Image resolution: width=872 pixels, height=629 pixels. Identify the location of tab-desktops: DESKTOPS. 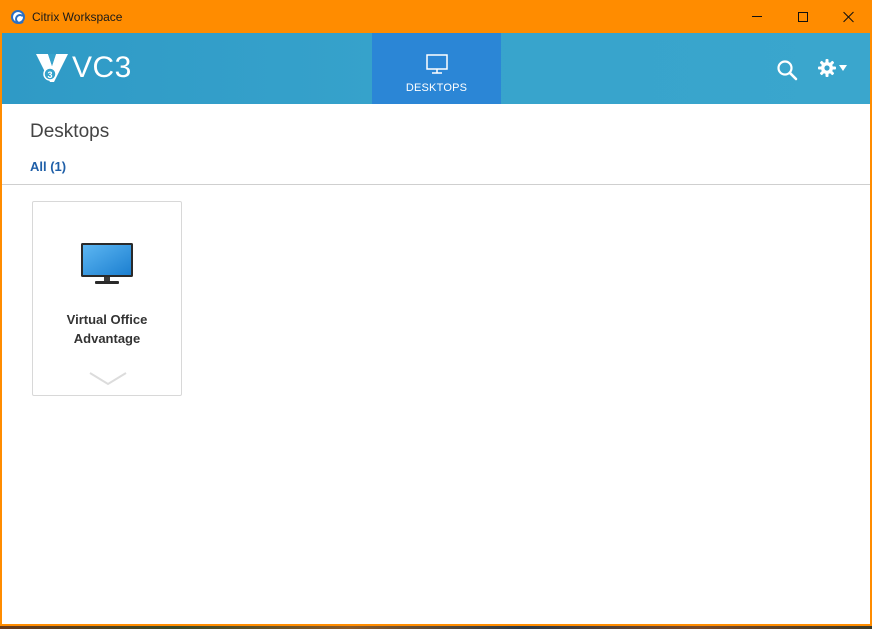
(436, 68).